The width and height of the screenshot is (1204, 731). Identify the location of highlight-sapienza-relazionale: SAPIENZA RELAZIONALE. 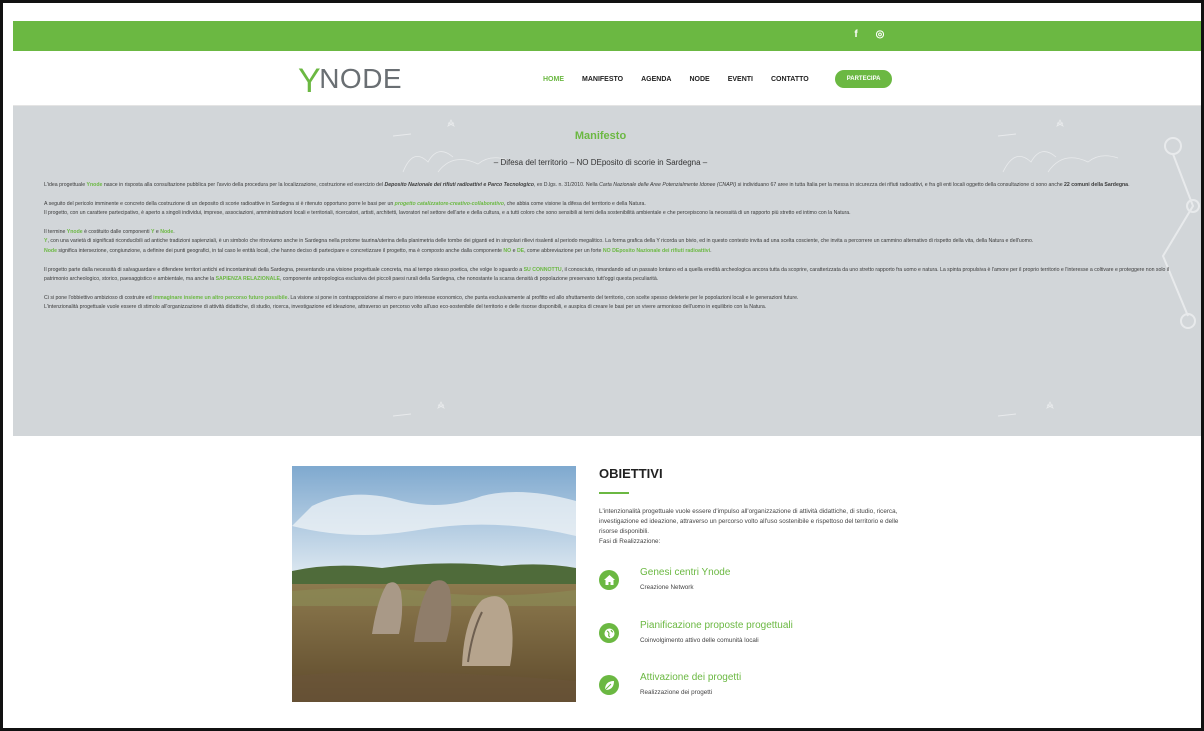
(247, 279).